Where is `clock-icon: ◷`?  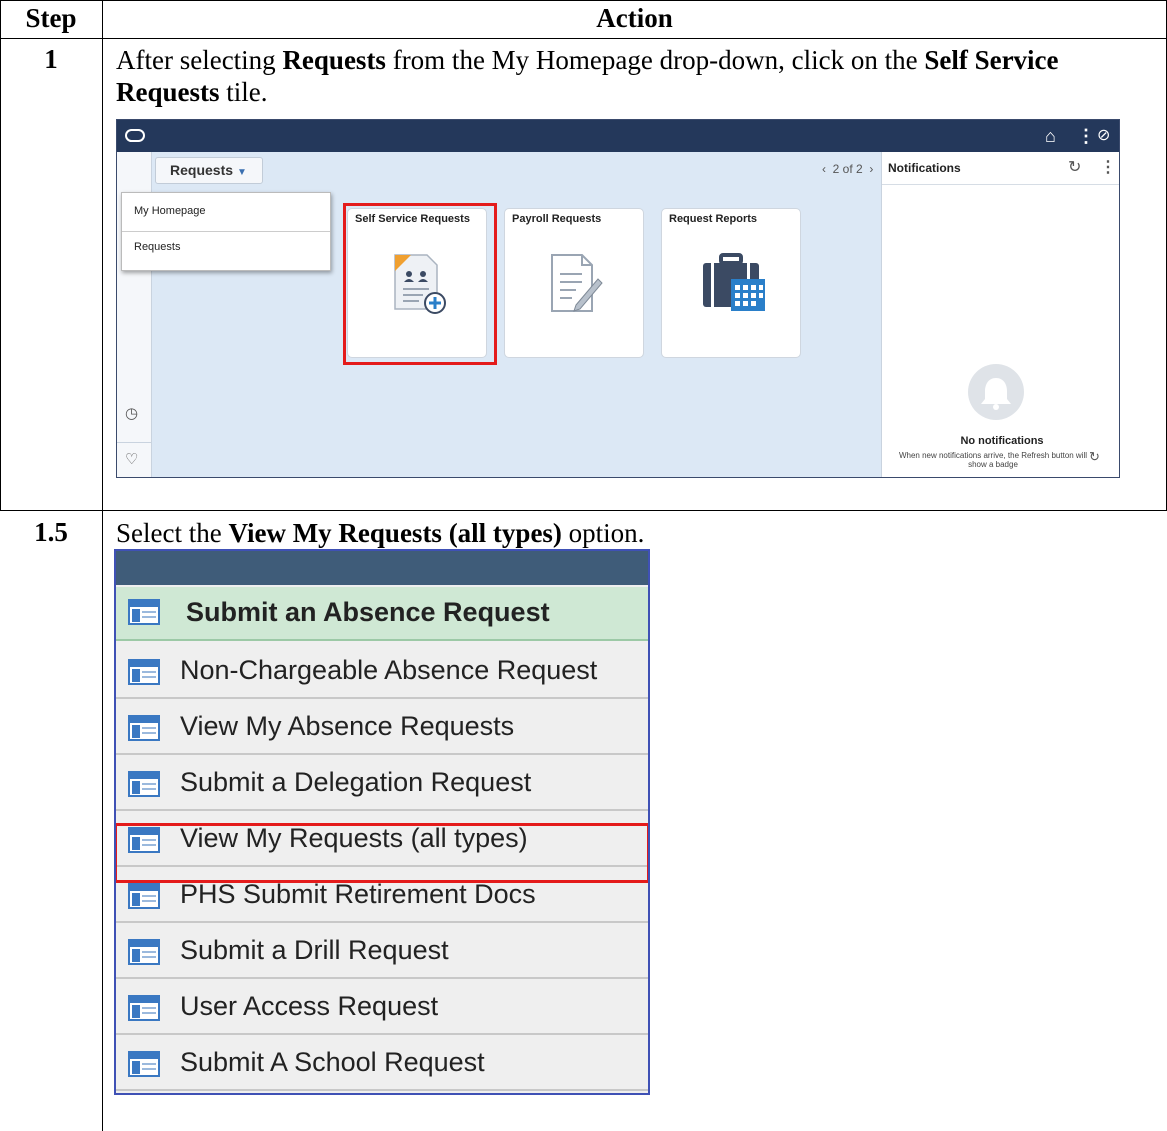
clock-icon: ◷ is located at coordinates (131, 413).